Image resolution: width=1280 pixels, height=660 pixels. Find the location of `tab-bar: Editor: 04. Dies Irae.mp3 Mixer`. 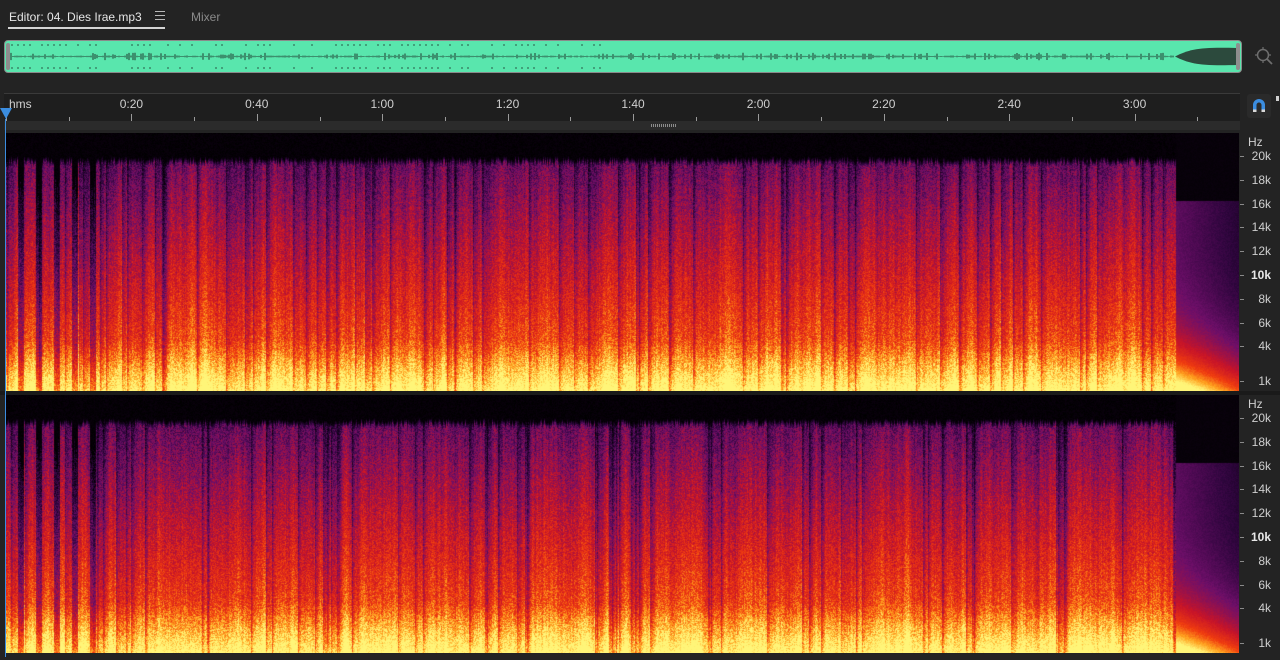

tab-bar: Editor: 04. Dies Irae.mp3 Mixer is located at coordinates (640, 17).